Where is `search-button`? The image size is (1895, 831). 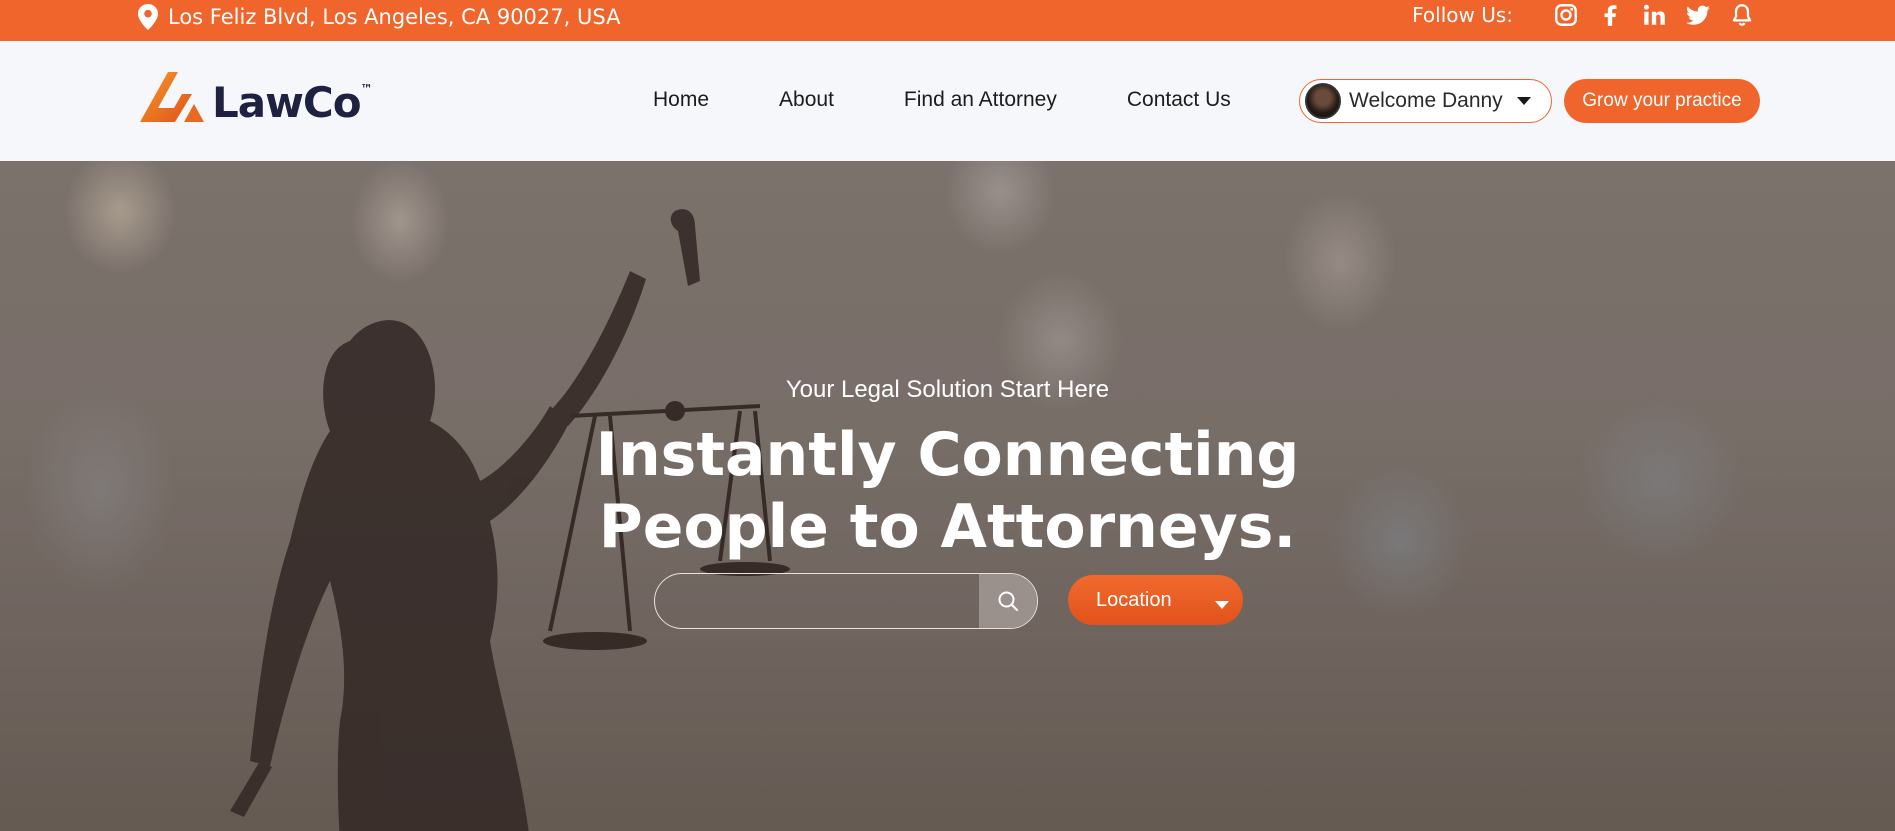 search-button is located at coordinates (1008, 601).